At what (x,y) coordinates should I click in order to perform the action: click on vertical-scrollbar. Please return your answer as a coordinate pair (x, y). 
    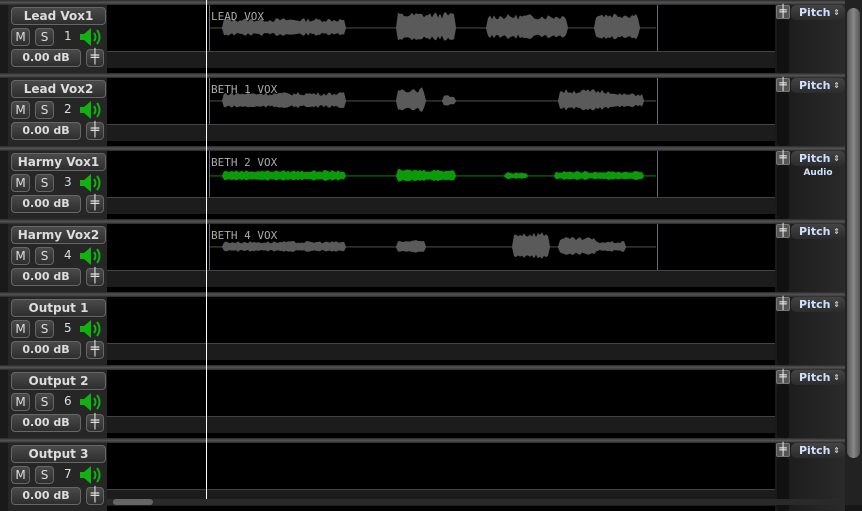
    Looking at the image, I should click on (853, 252).